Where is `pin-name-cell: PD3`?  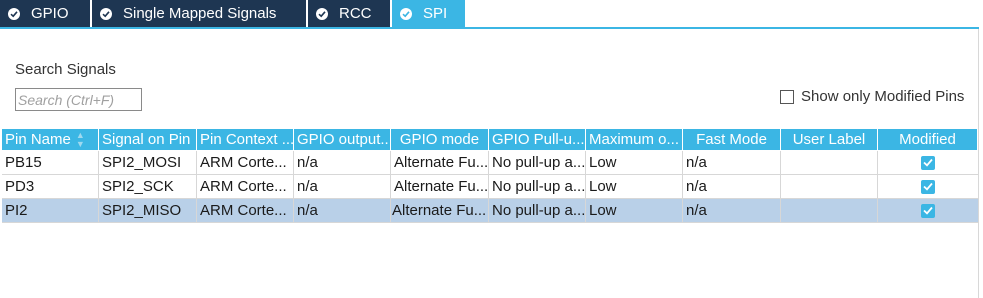
pin-name-cell: PD3 is located at coordinates (50, 186).